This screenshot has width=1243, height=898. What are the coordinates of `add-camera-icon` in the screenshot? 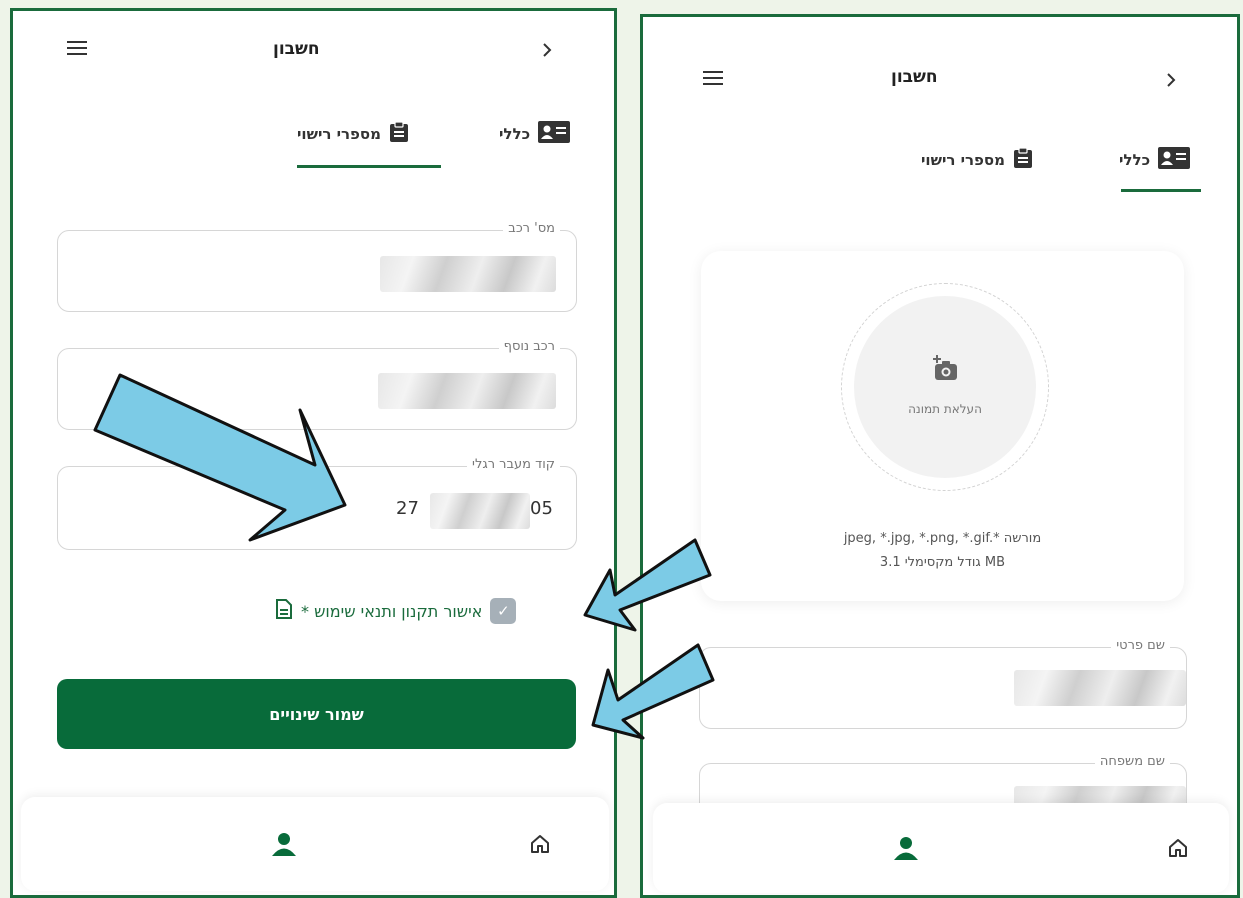 It's located at (945, 370).